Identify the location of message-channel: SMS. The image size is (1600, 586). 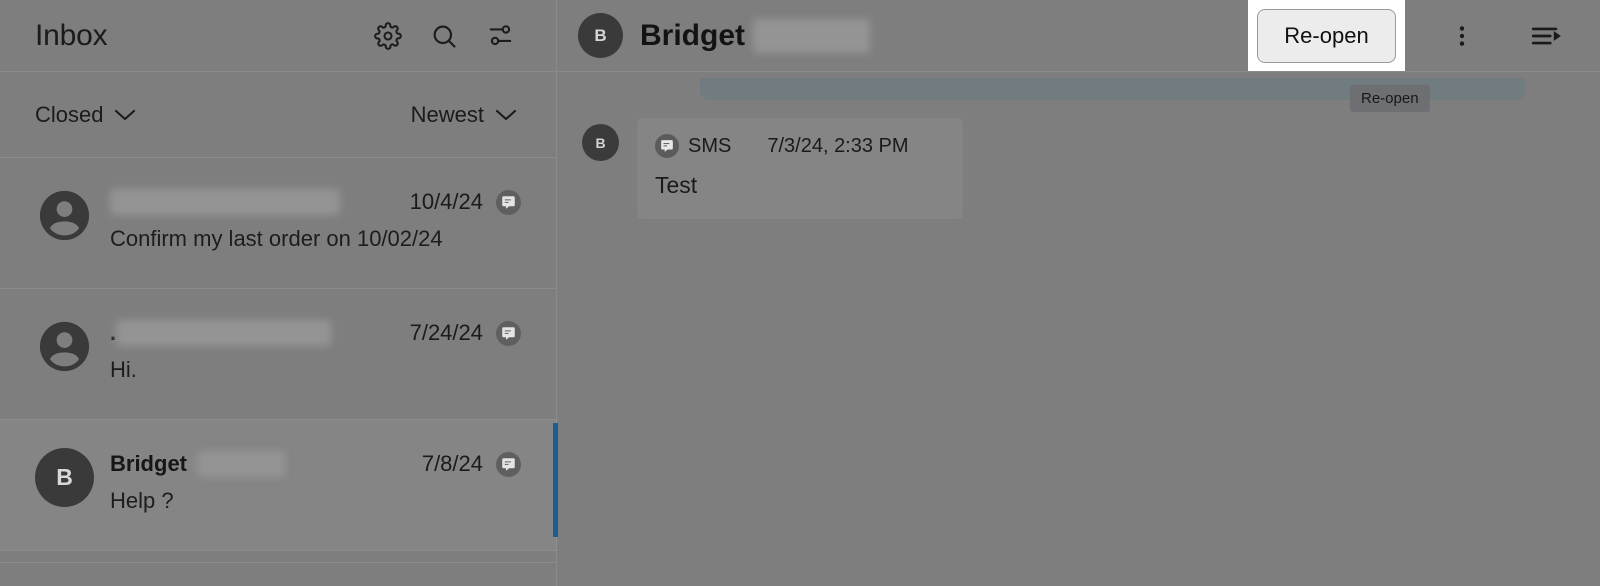
(693, 146).